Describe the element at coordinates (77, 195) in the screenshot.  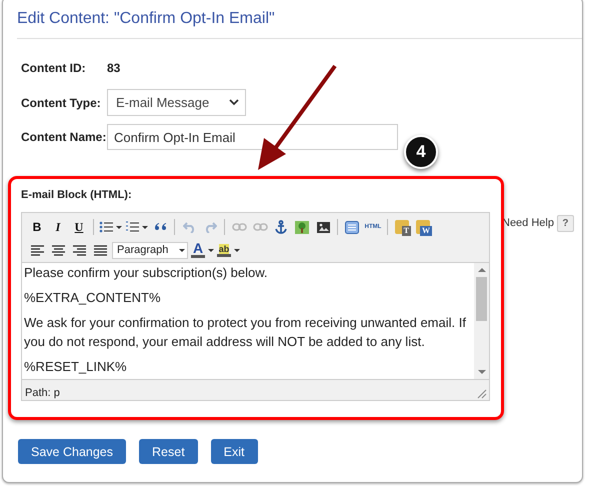
I see `editor-label: E-mail Block (HTML):` at that location.